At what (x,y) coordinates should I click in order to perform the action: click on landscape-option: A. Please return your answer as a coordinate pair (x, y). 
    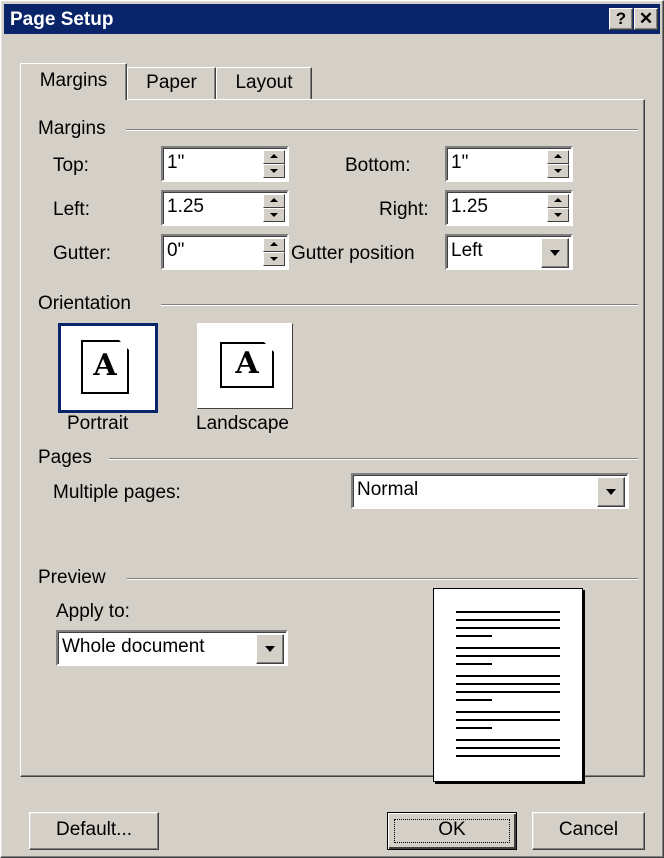
    Looking at the image, I should click on (245, 366).